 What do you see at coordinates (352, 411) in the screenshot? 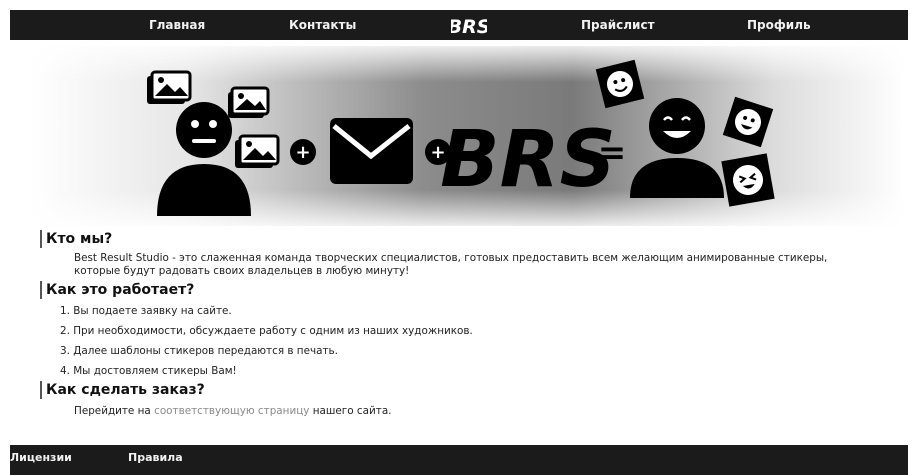
I see `order-text-after: нашего сайта.` at bounding box center [352, 411].